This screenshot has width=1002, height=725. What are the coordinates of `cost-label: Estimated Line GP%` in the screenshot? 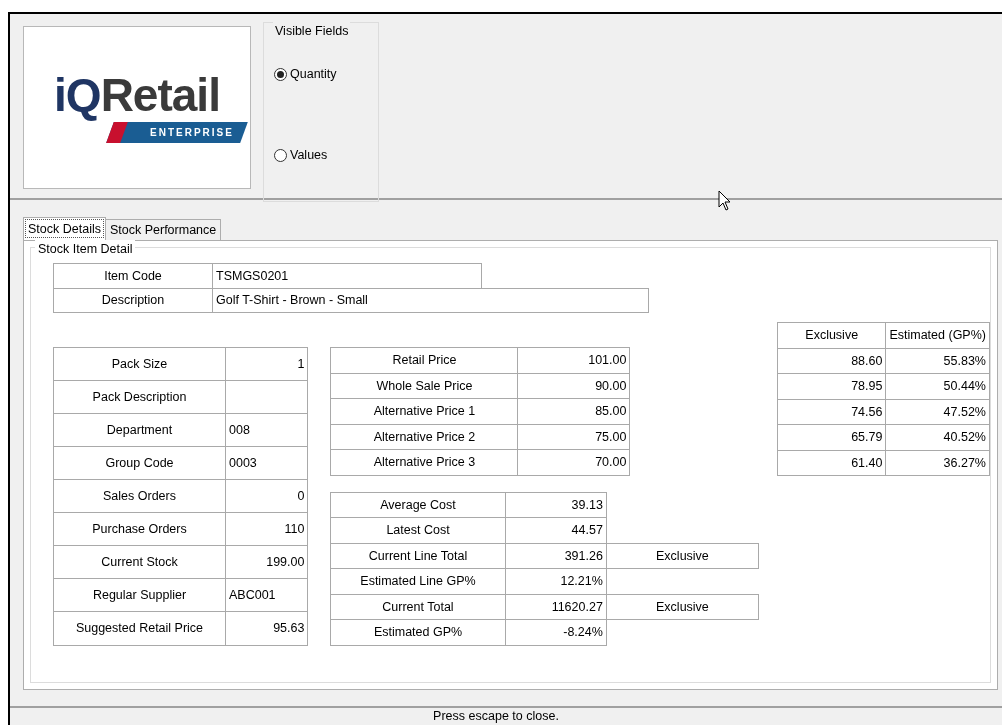 It's located at (418, 581).